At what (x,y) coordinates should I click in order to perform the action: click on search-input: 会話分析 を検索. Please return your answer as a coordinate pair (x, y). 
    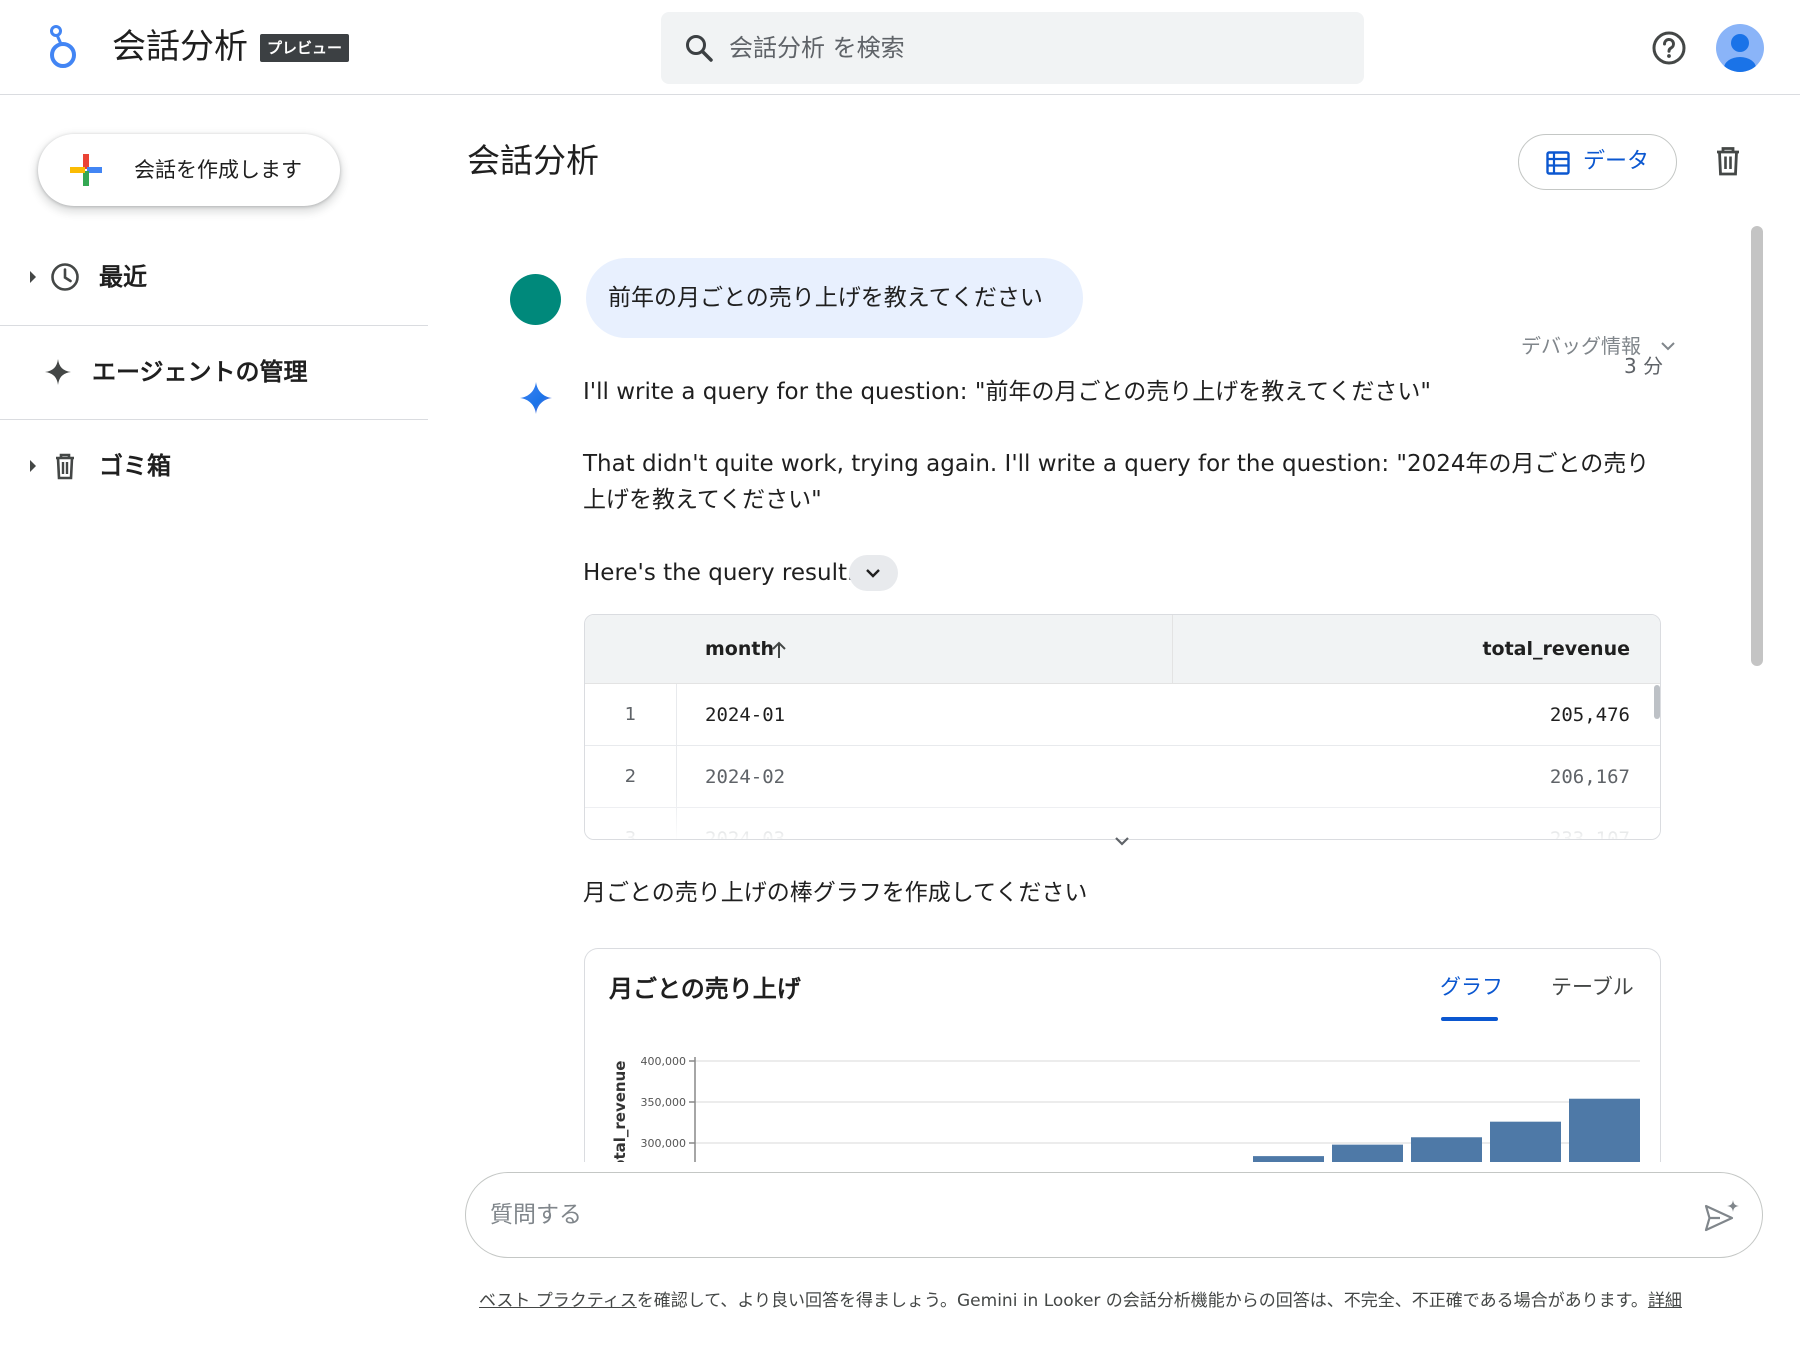
    Looking at the image, I should click on (817, 48).